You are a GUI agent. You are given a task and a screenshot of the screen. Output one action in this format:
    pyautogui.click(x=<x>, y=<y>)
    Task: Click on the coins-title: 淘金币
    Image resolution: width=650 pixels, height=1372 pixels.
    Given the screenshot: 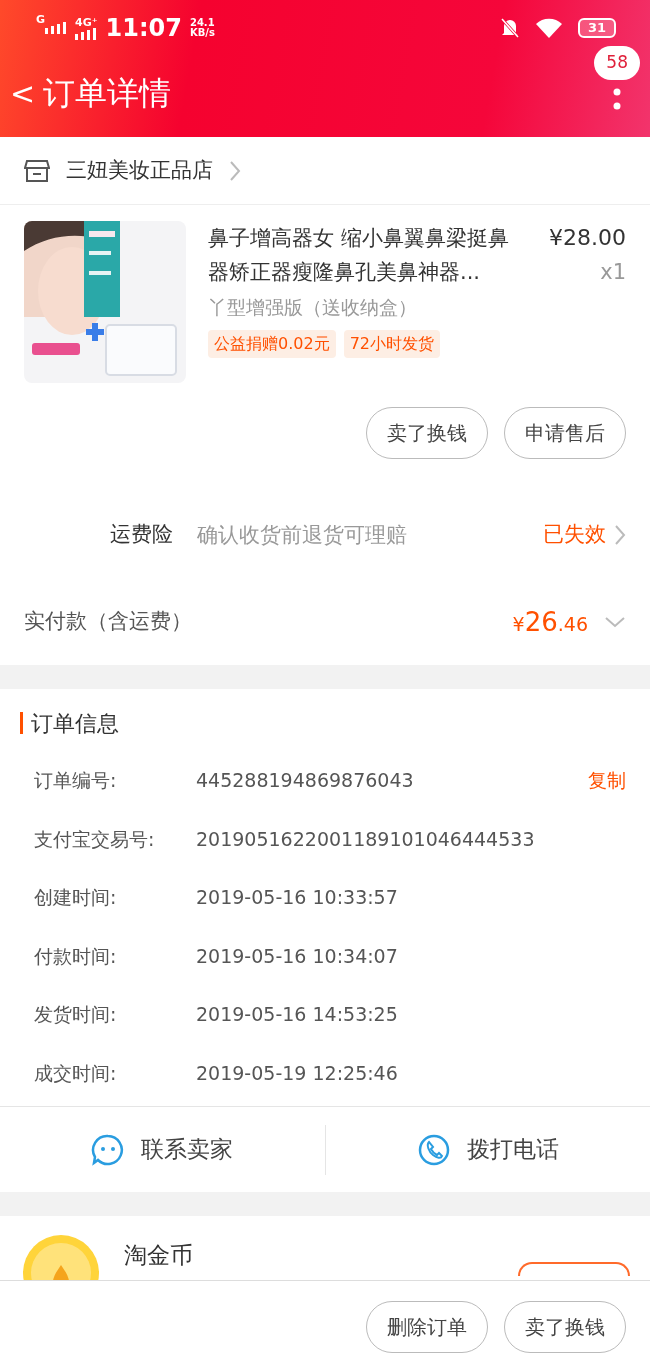 What is the action you would take?
    pyautogui.click(x=158, y=1255)
    